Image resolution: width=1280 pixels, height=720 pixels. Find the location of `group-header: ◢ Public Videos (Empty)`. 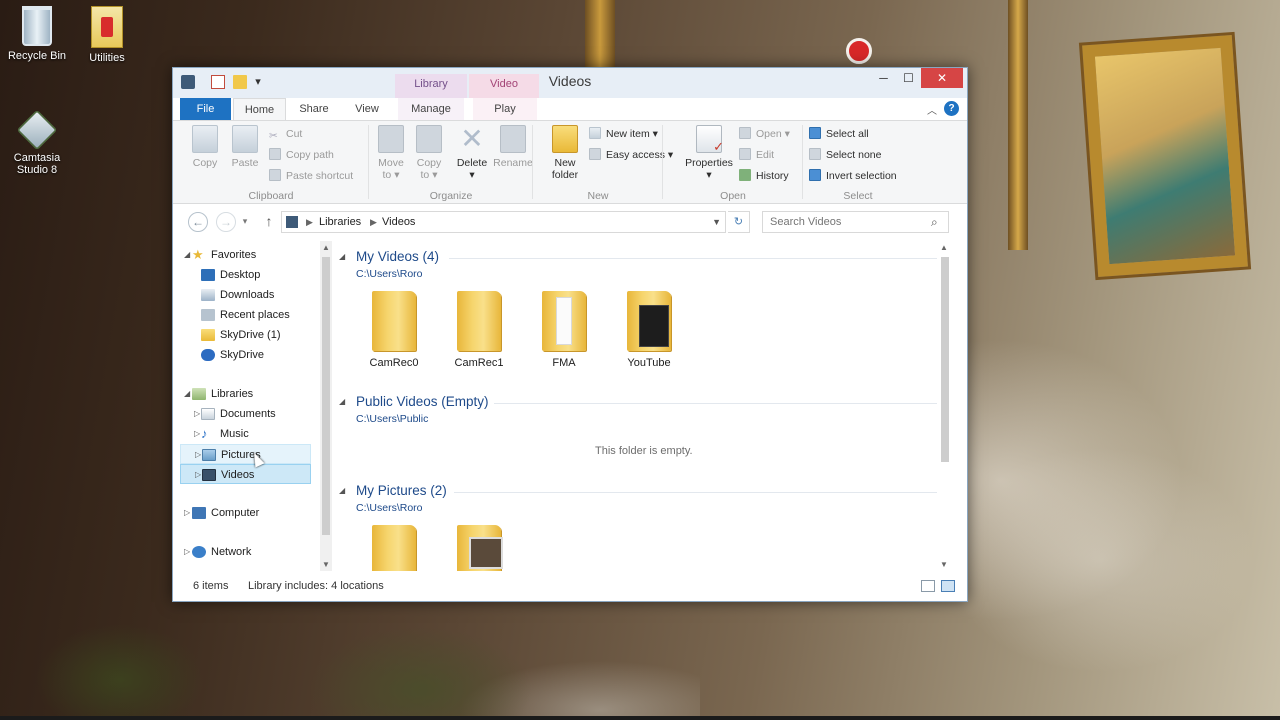

group-header: ◢ Public Videos (Empty) is located at coordinates (639, 403).